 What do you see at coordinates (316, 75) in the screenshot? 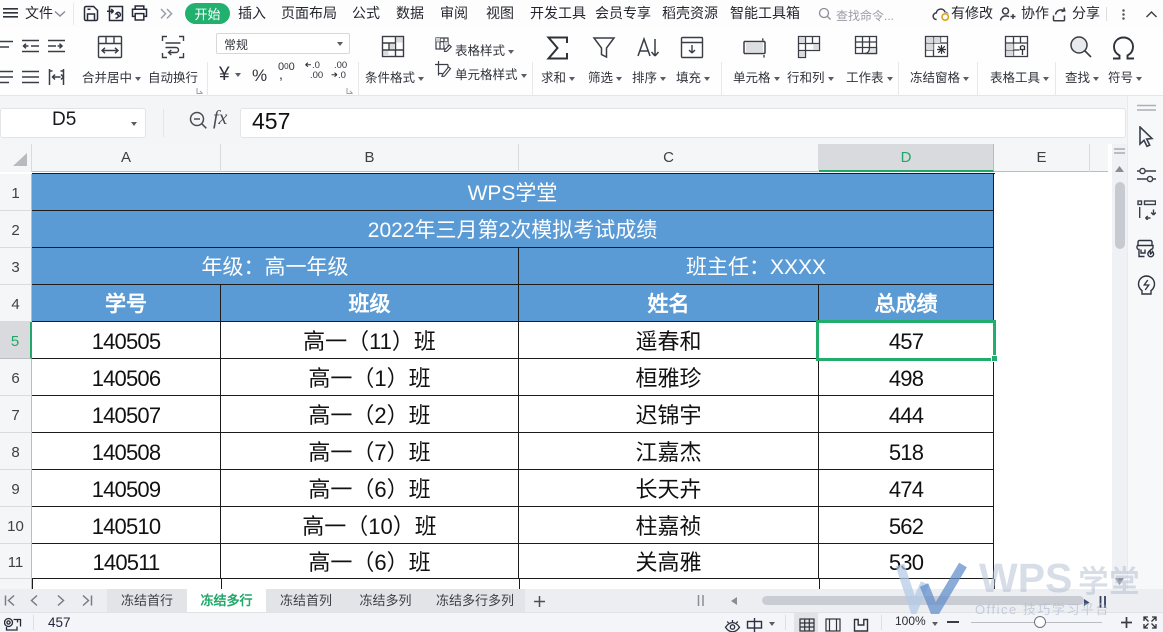
I see `svg-text: .00` at bounding box center [316, 75].